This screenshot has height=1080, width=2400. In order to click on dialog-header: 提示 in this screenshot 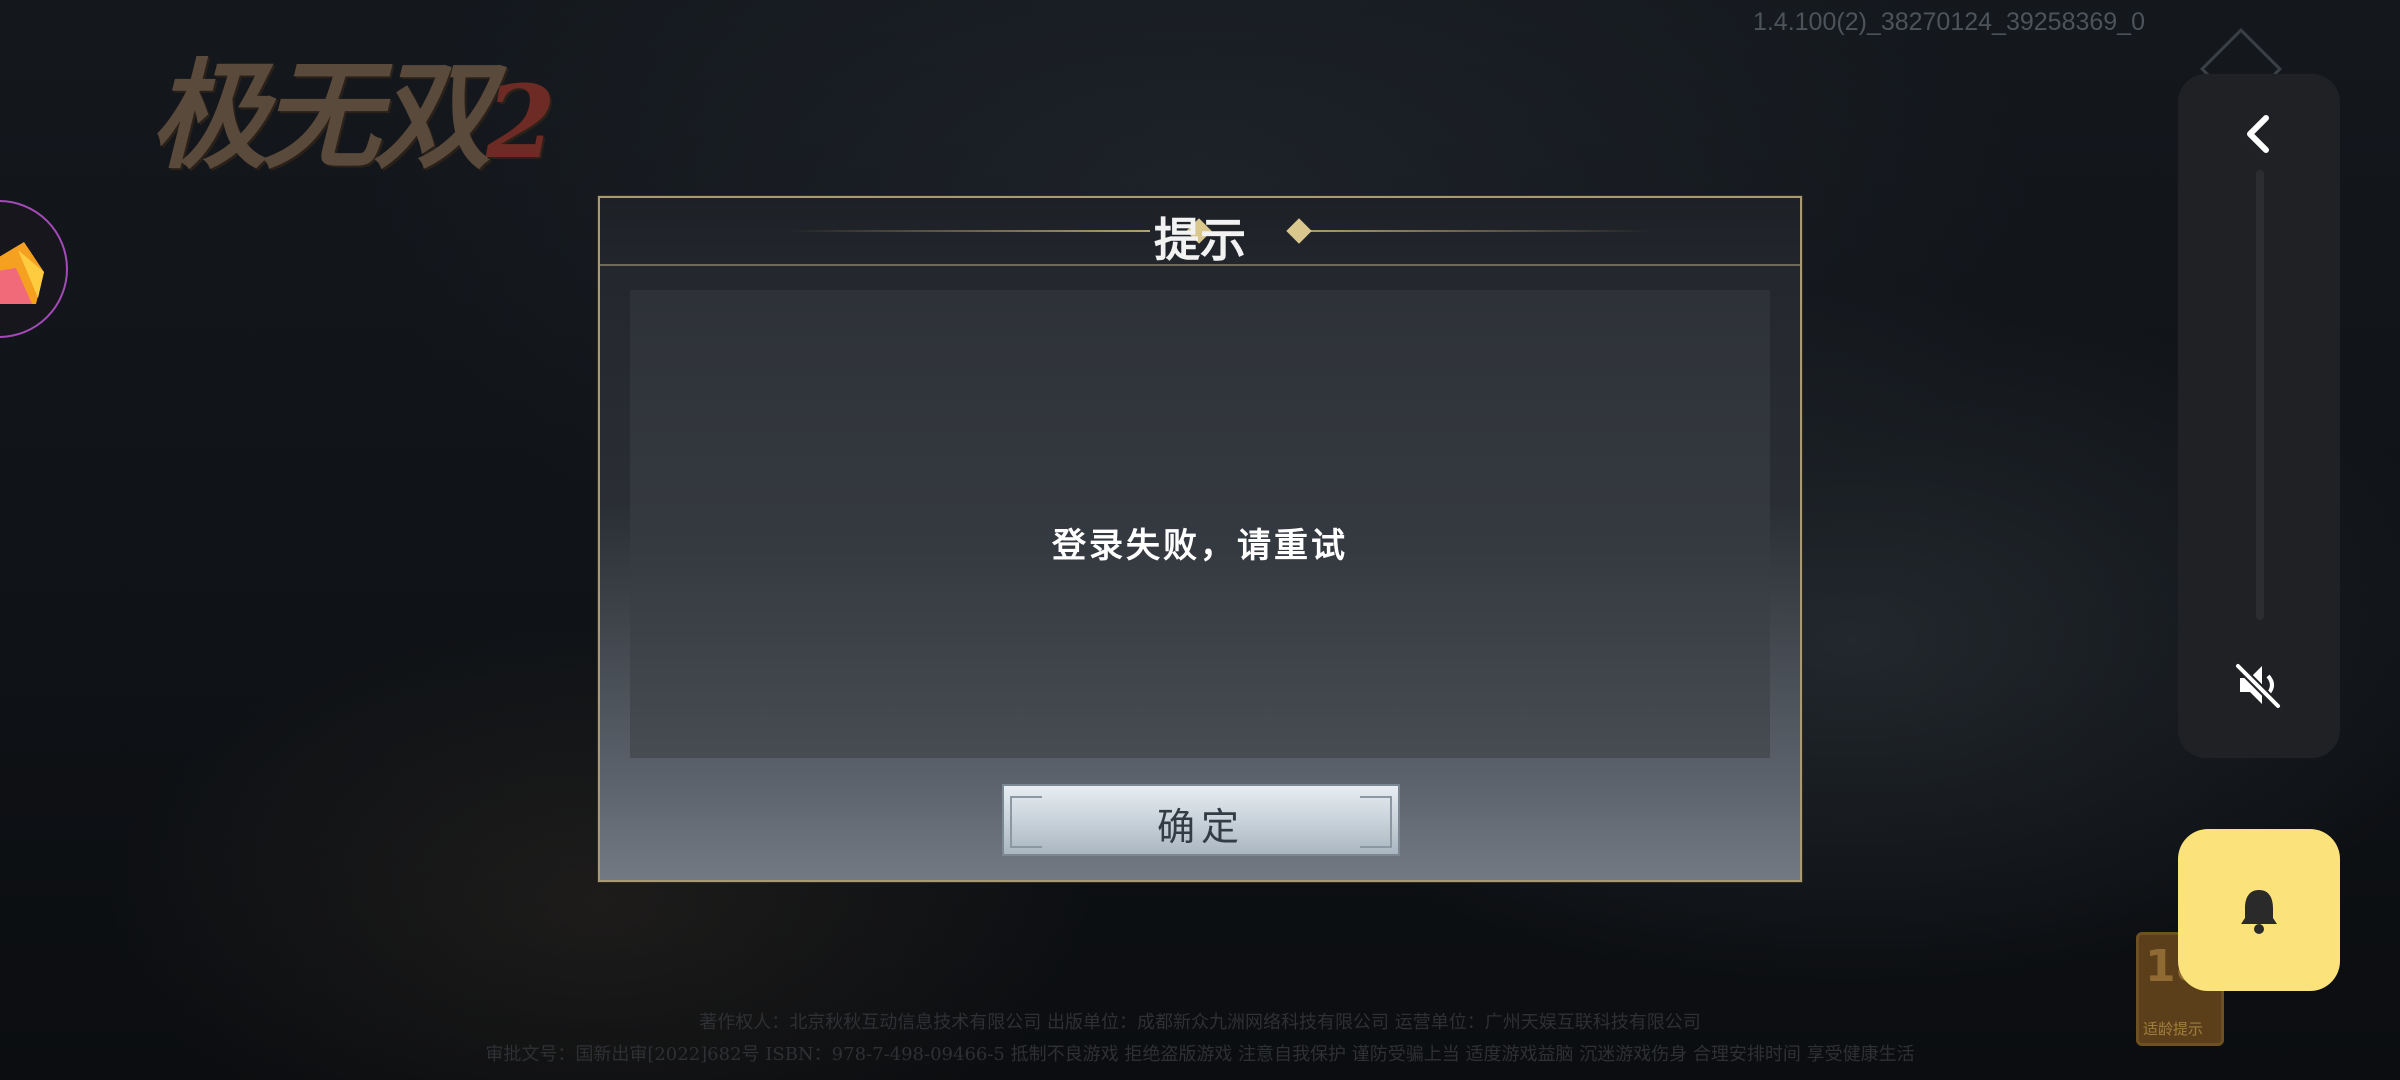, I will do `click(1200, 232)`.